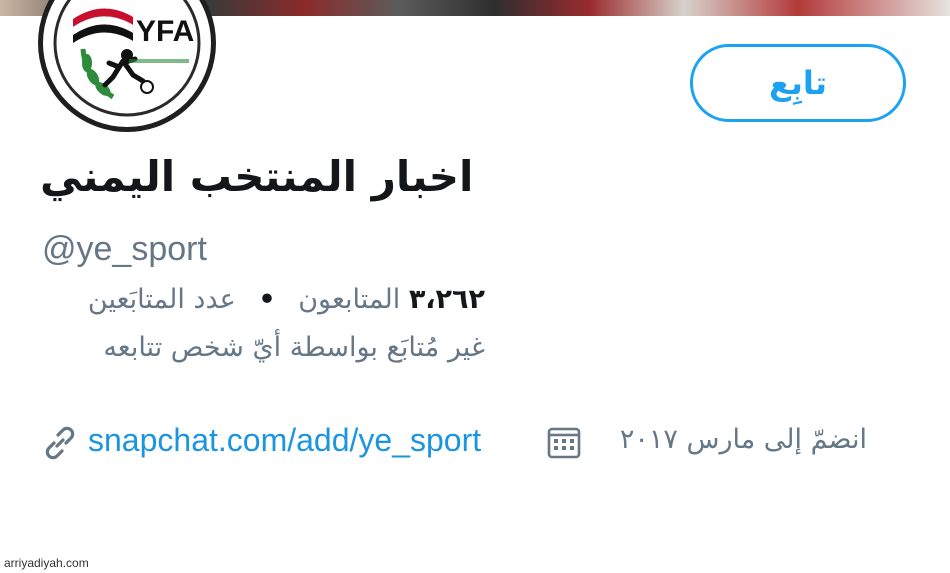 This screenshot has width=950, height=573. I want to click on watermark: arriyadiyah.com, so click(46, 563).